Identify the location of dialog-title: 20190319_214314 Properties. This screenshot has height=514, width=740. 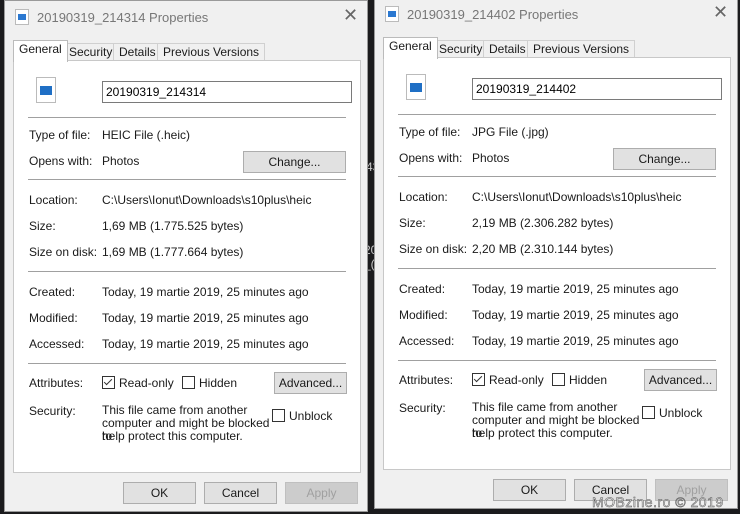
(123, 17).